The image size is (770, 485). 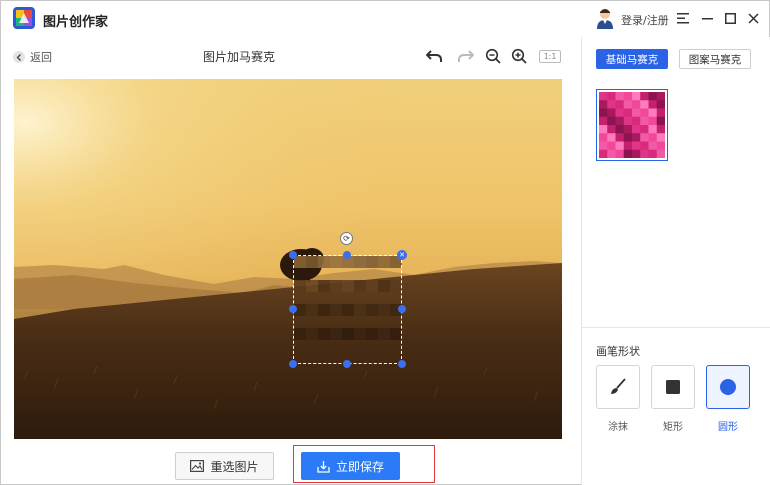 I want to click on delete-selection-icon: ✕, so click(x=402, y=255).